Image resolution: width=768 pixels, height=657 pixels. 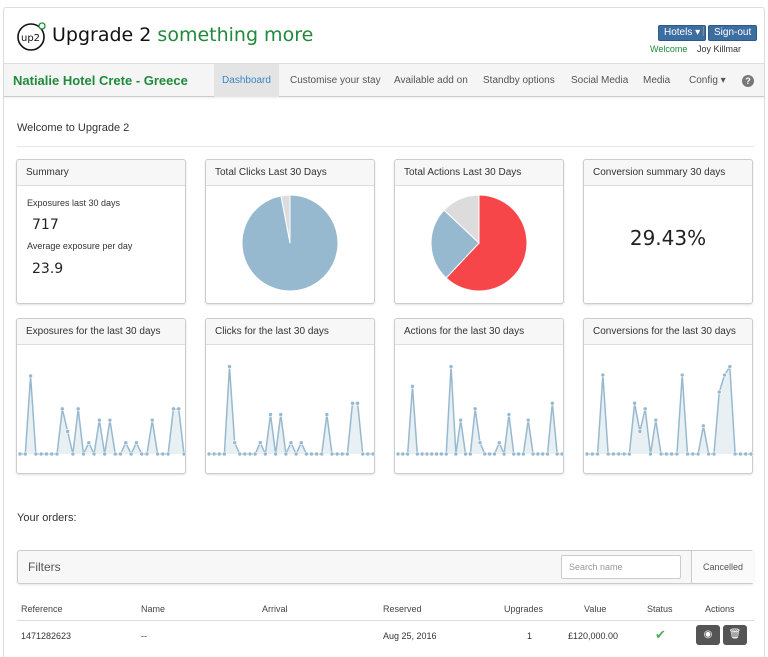 What do you see at coordinates (153, 609) in the screenshot?
I see `col-name: Name` at bounding box center [153, 609].